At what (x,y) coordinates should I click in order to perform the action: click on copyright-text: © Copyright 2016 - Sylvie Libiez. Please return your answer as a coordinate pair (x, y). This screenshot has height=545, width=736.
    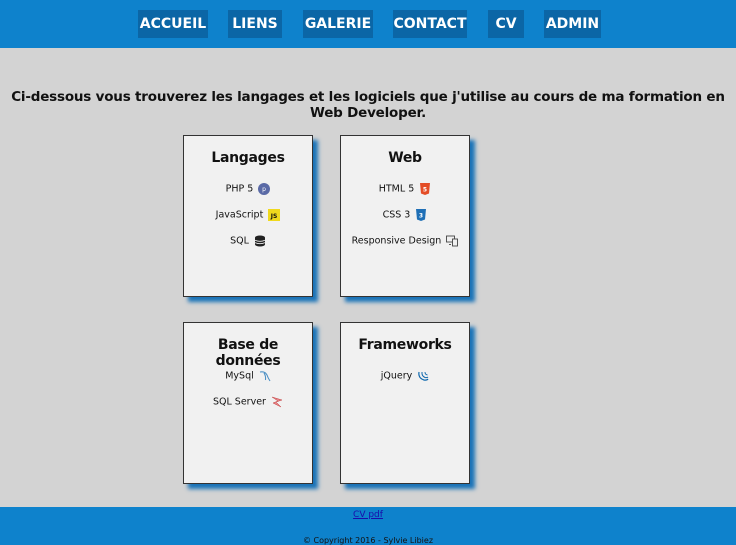
    Looking at the image, I should click on (368, 540).